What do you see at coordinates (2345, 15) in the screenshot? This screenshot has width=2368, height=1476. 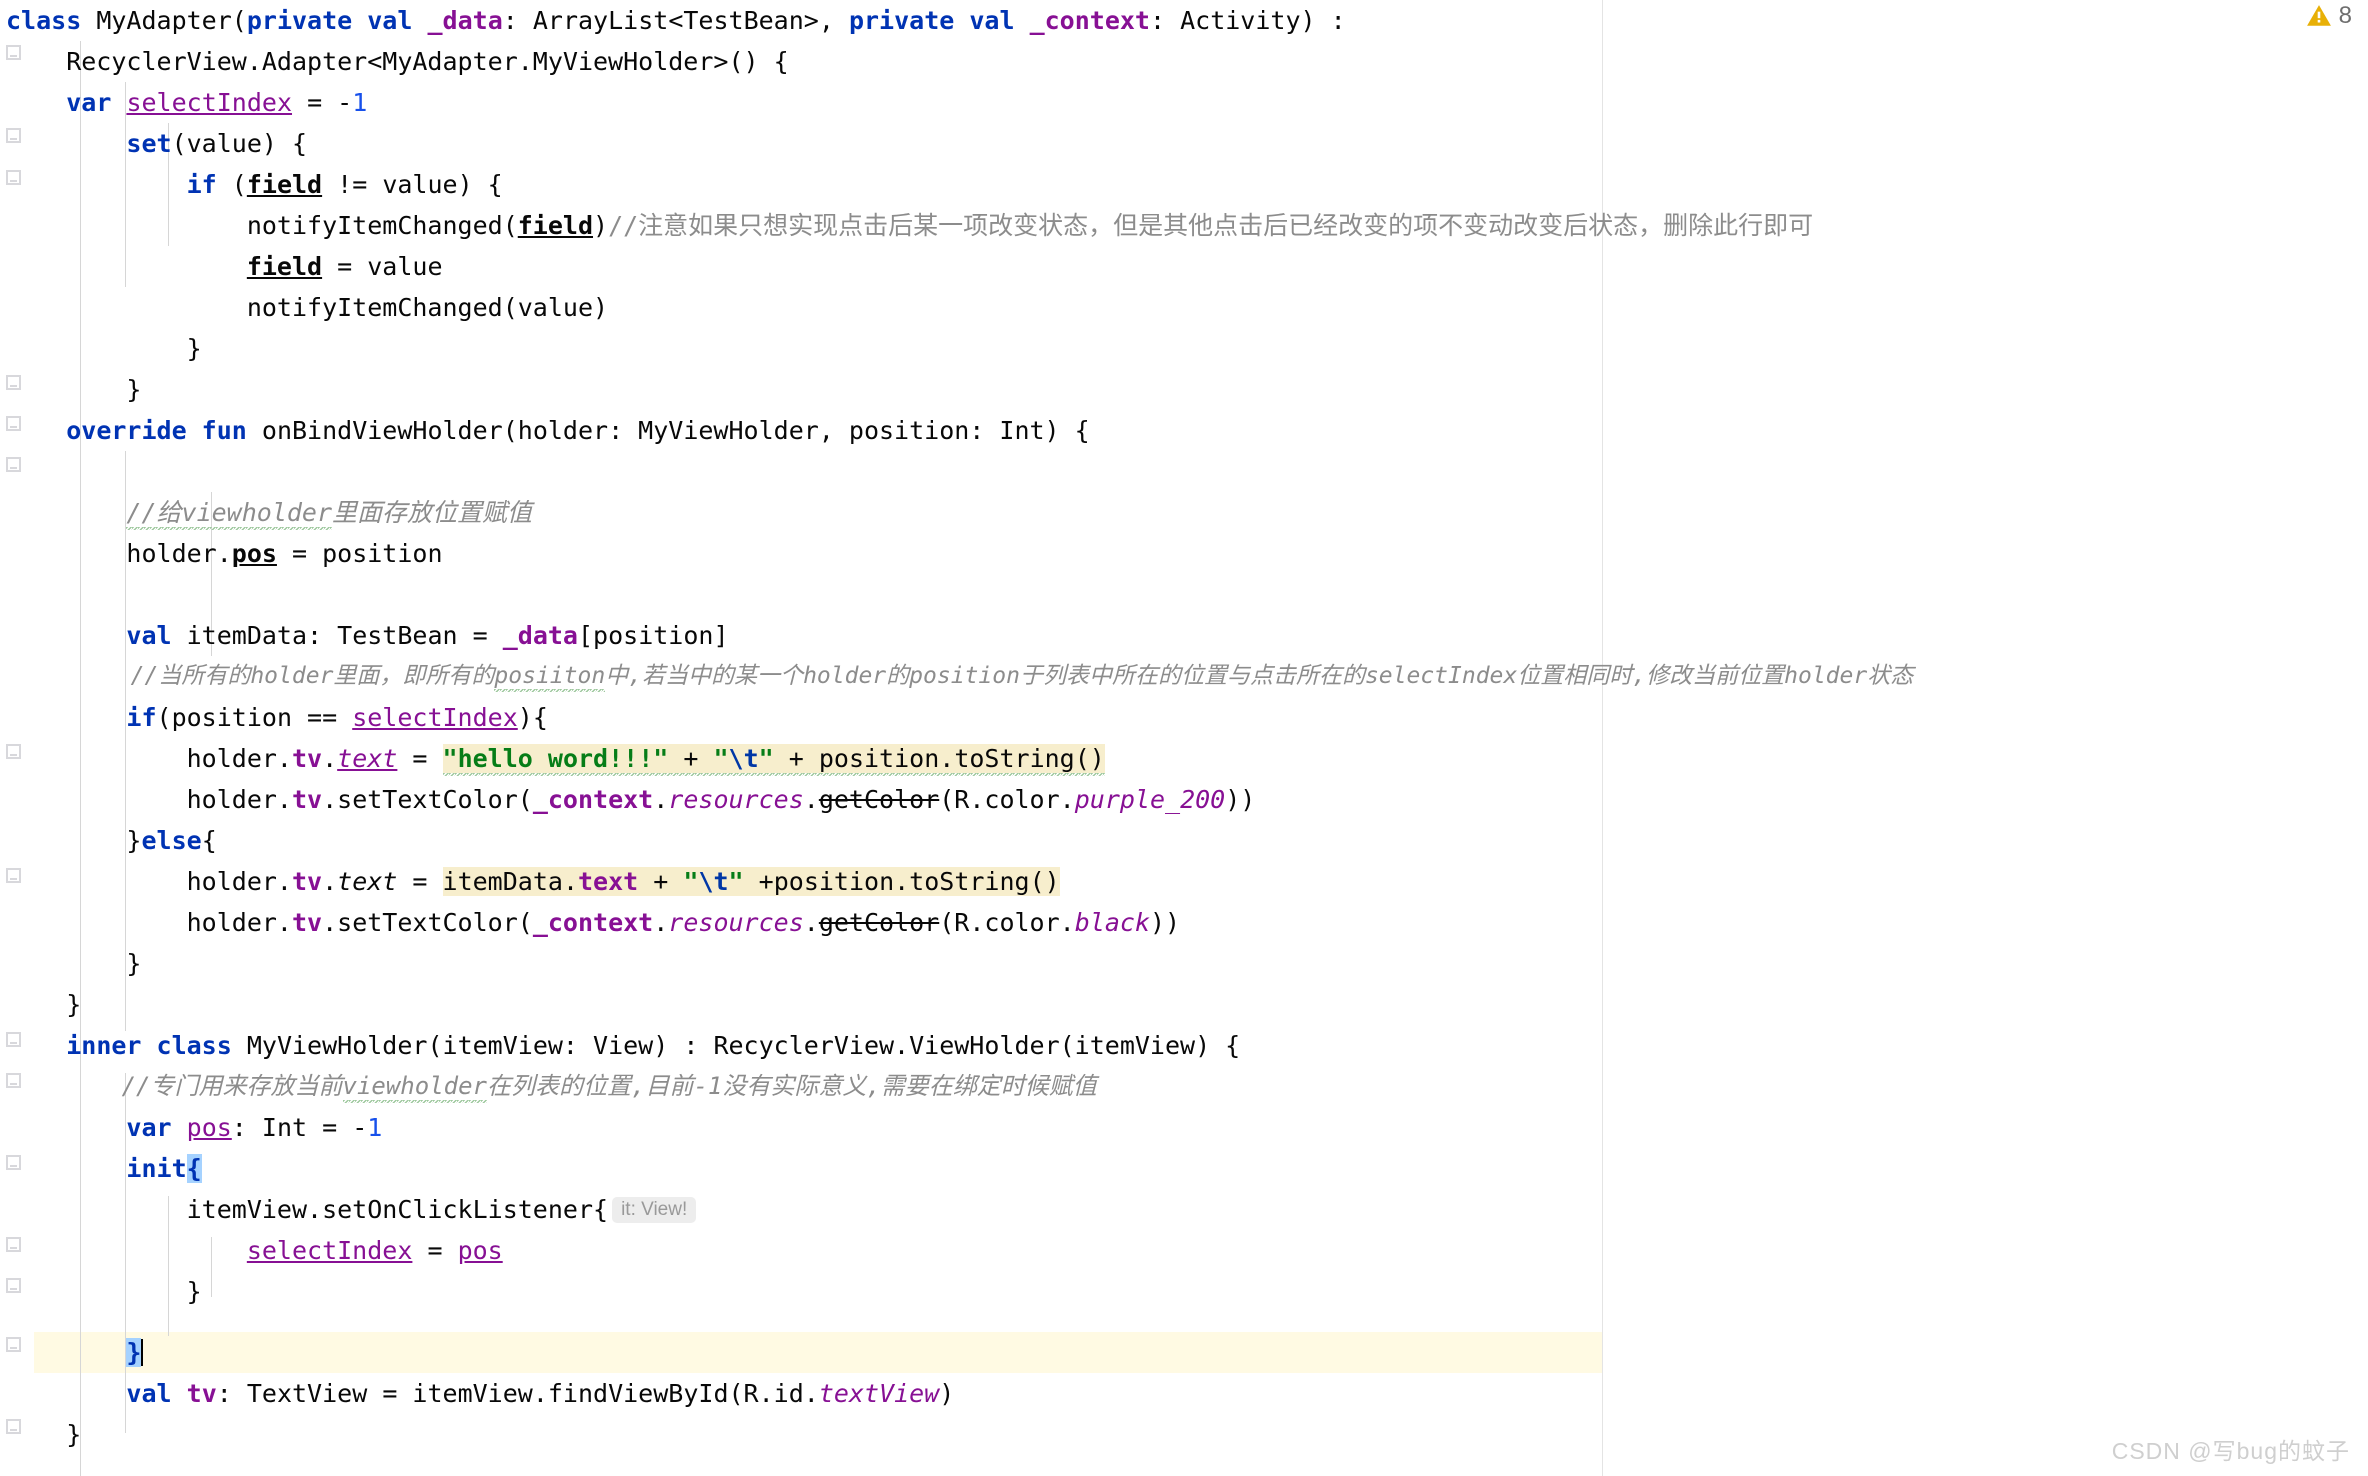 I see `warning-count: 8` at bounding box center [2345, 15].